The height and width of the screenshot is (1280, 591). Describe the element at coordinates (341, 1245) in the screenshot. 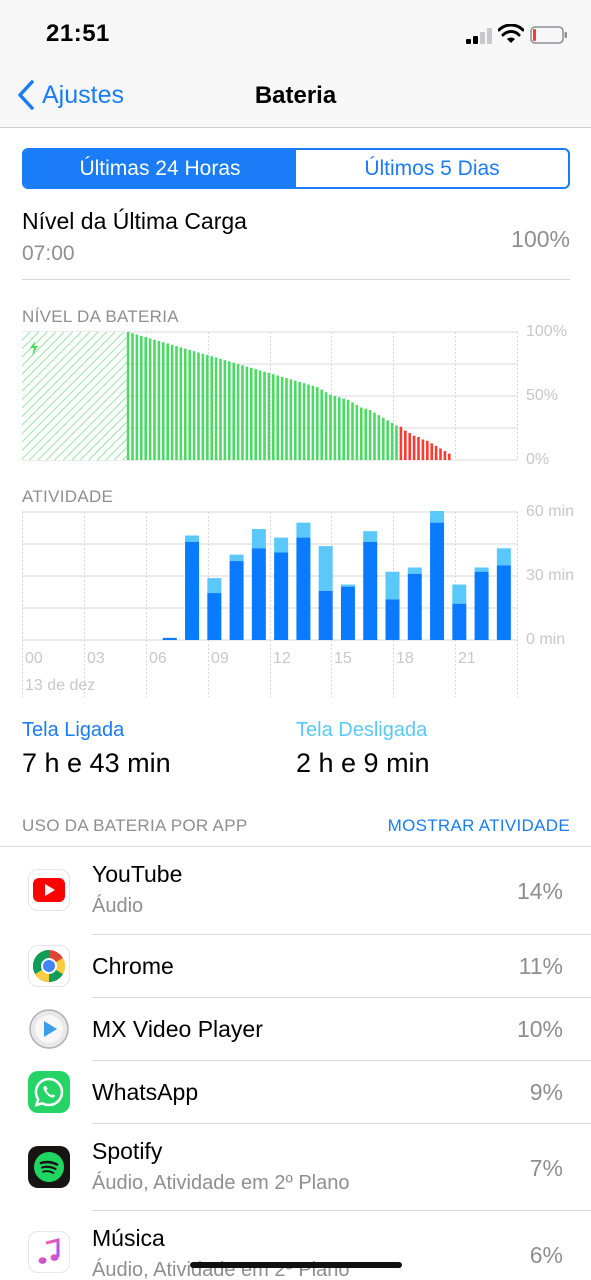

I see `app-row-body: Música Áudio, Atividade em 2º Plano 6%` at that location.